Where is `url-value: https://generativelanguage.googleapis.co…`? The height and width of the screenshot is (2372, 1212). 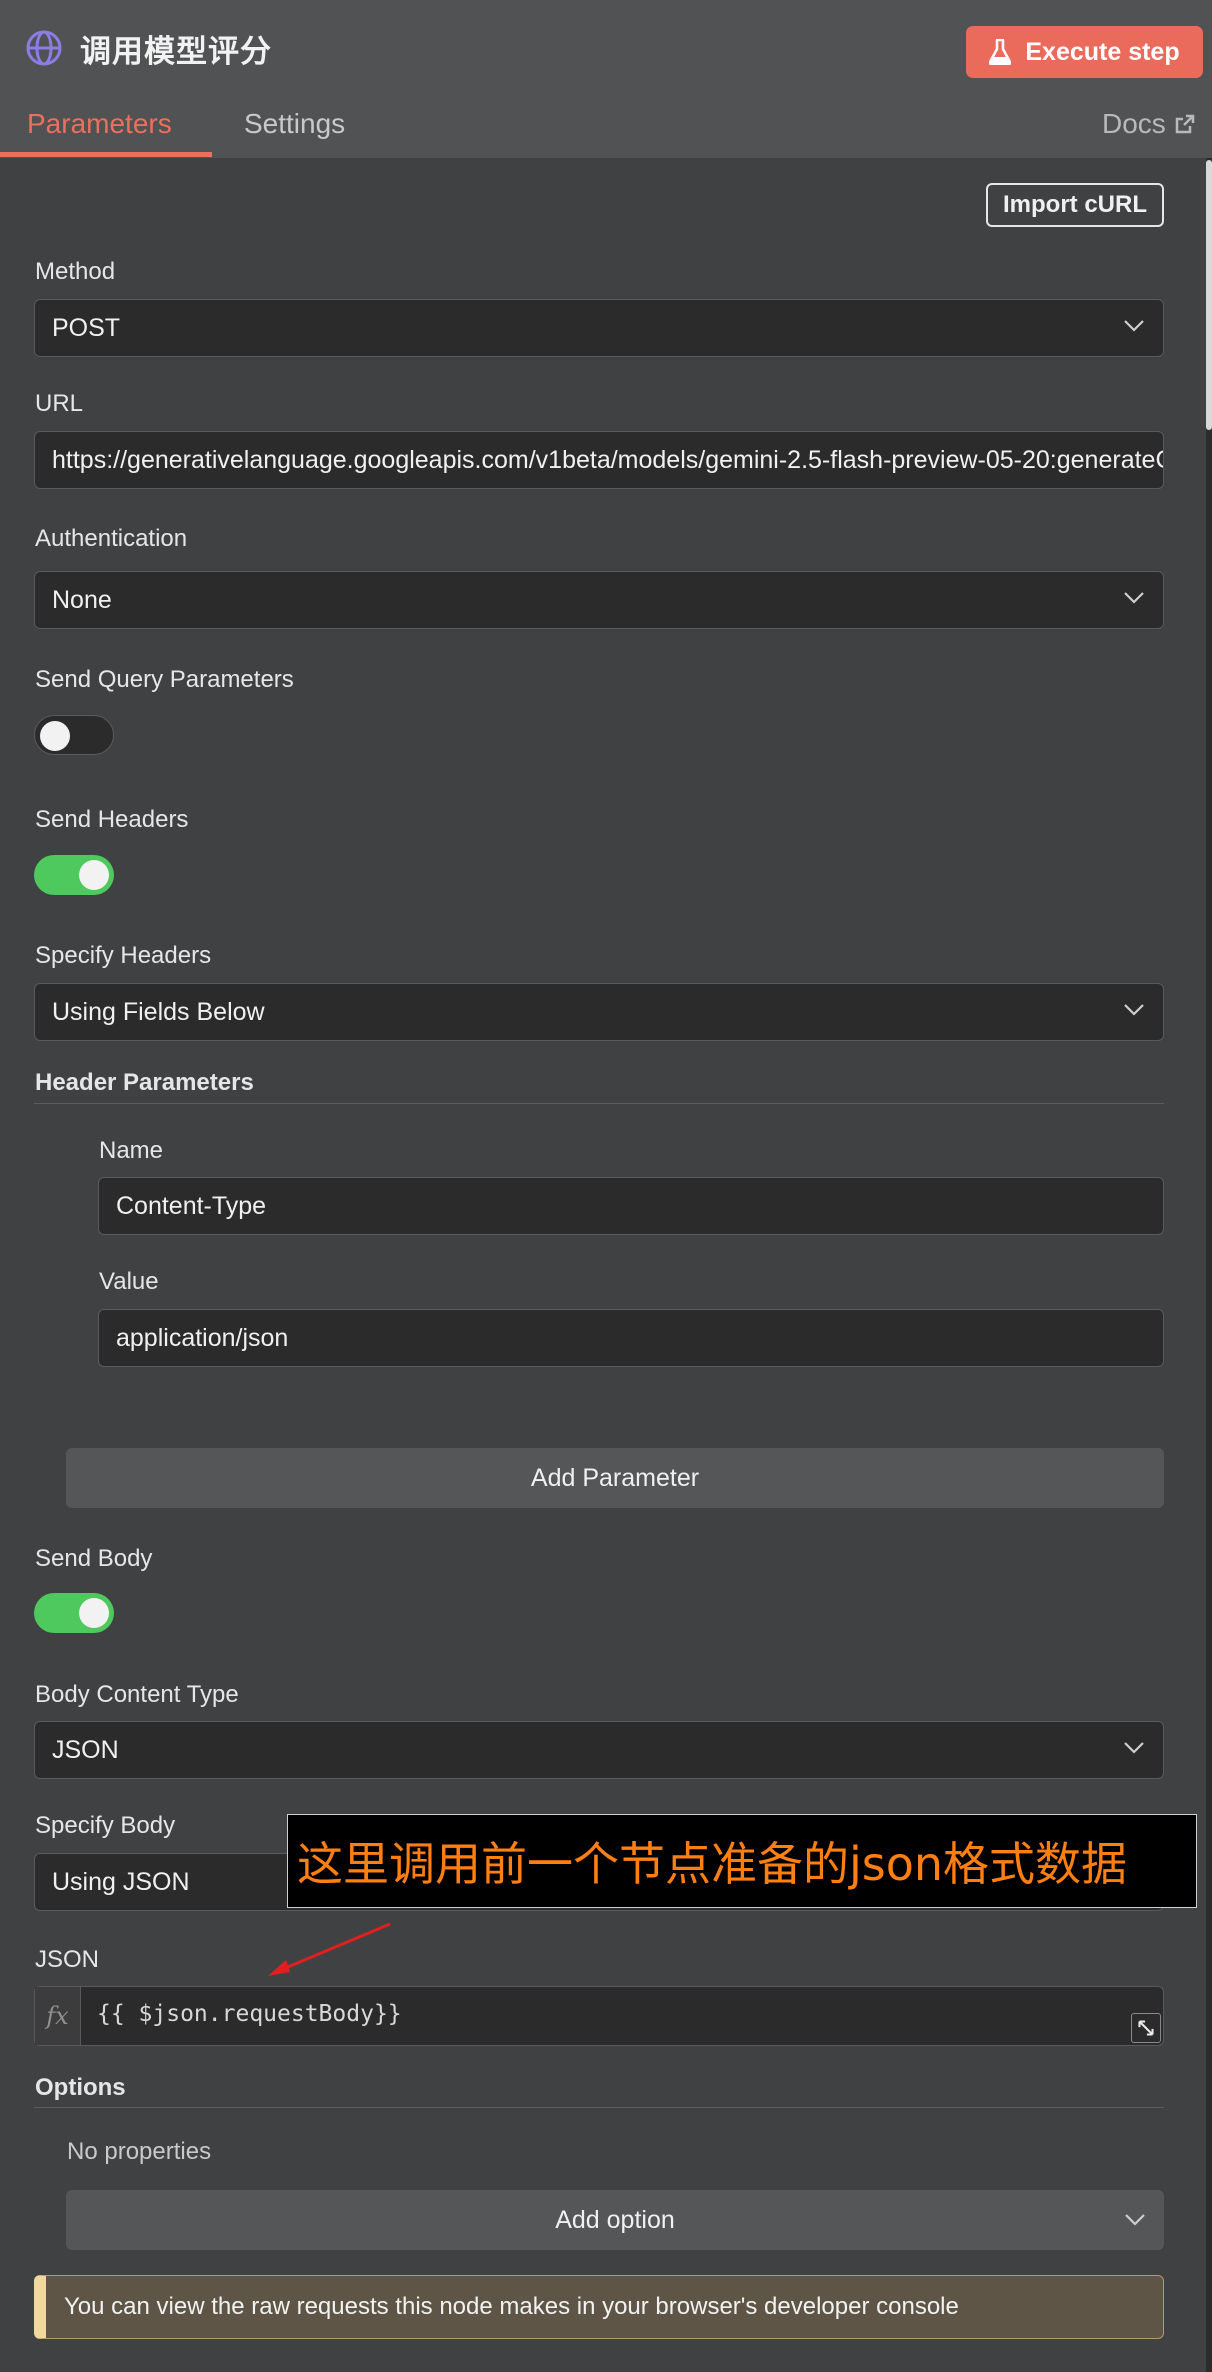
url-value: https://generativelanguage.googleapis.co… is located at coordinates (608, 459).